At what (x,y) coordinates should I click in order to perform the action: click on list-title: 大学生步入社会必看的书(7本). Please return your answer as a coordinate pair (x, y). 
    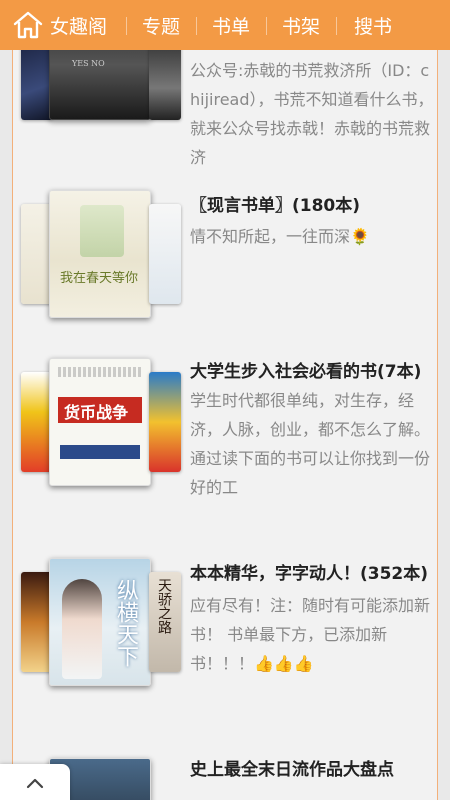
    Looking at the image, I should click on (306, 372).